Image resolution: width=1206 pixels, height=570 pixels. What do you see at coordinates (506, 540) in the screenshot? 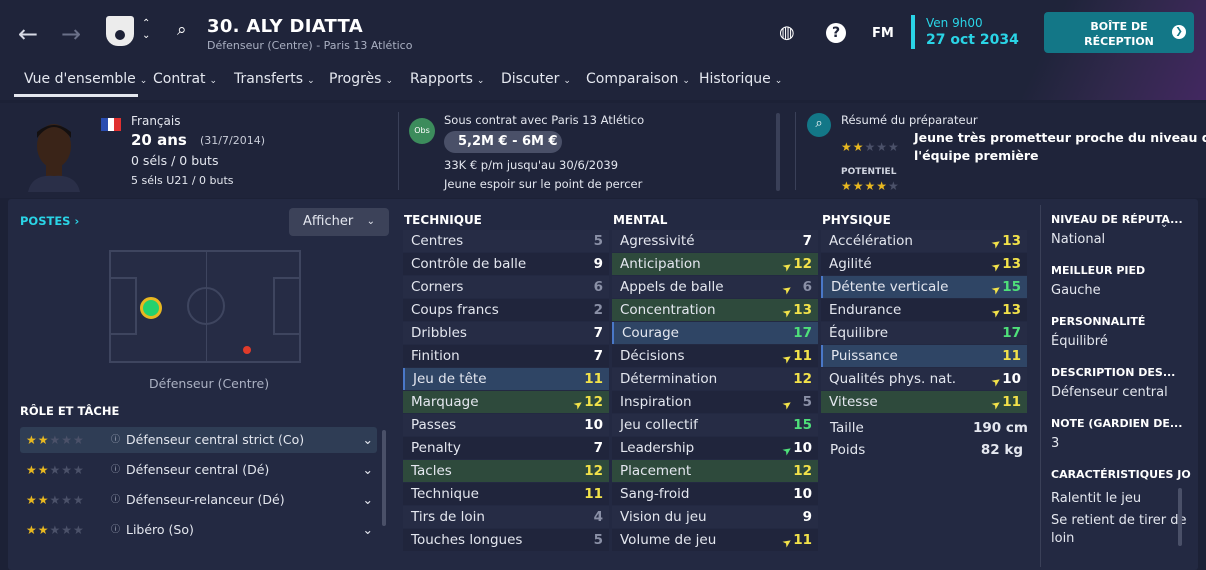
I see `attribute-row: Touches longues 5` at bounding box center [506, 540].